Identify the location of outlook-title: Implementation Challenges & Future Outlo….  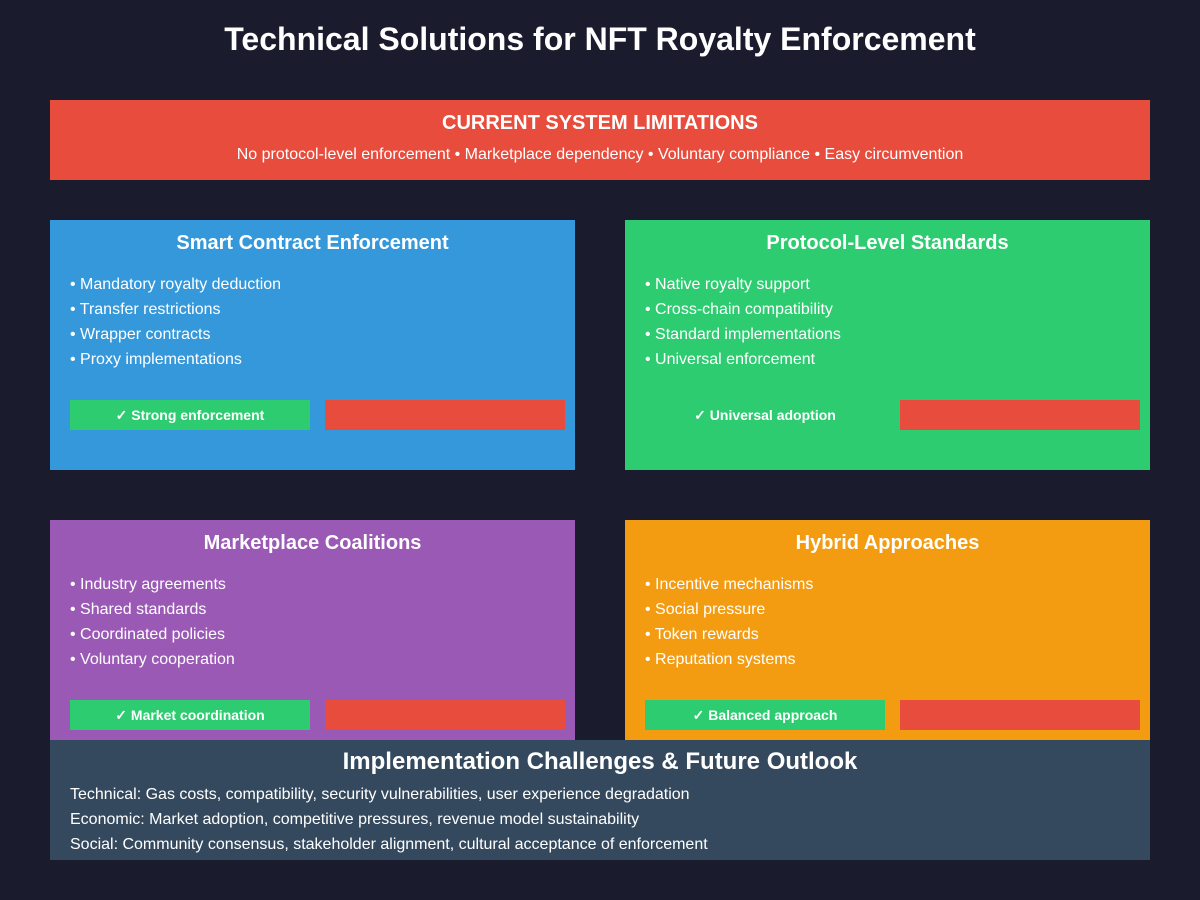
(600, 761).